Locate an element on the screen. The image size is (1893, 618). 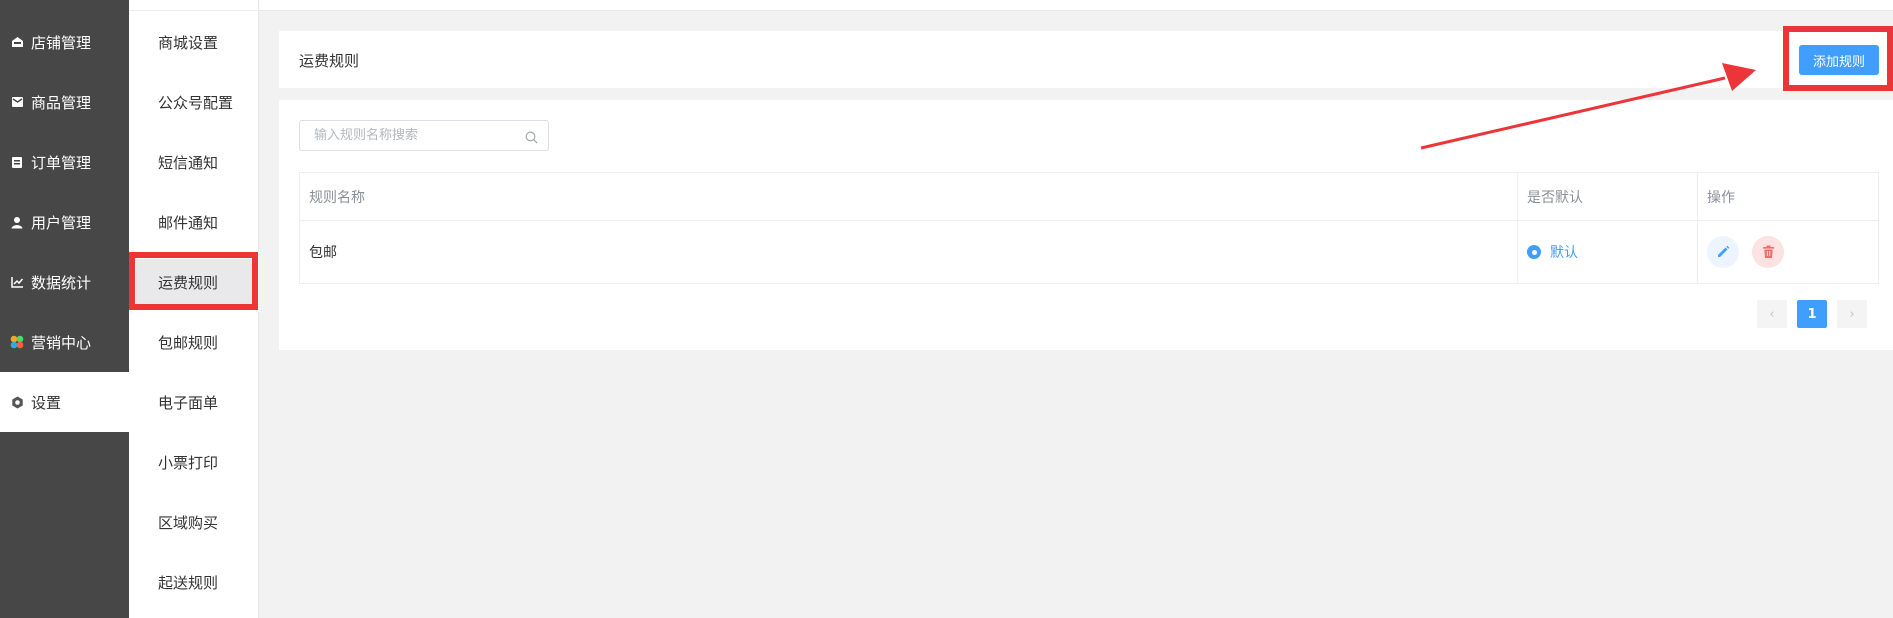
table-row: 包邮 默认 is located at coordinates (1089, 252).